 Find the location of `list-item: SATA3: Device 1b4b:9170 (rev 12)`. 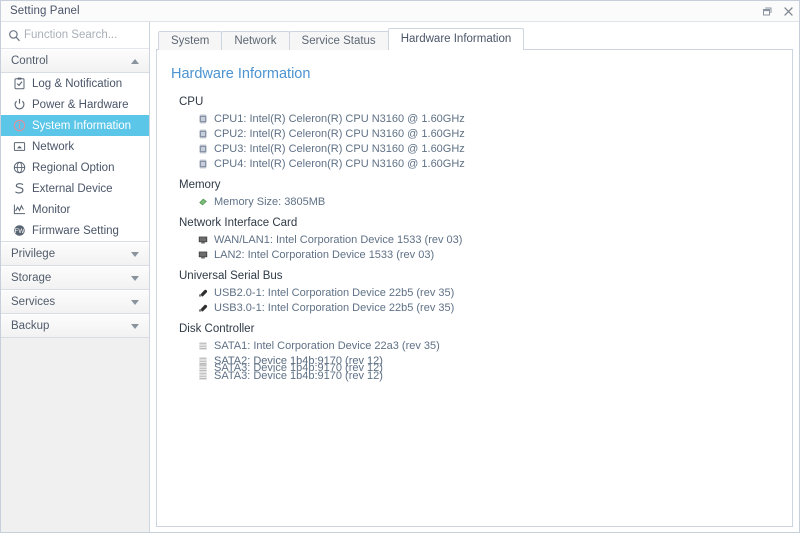

list-item: SATA3: Device 1b4b:9170 (rev 12) is located at coordinates (290, 367).